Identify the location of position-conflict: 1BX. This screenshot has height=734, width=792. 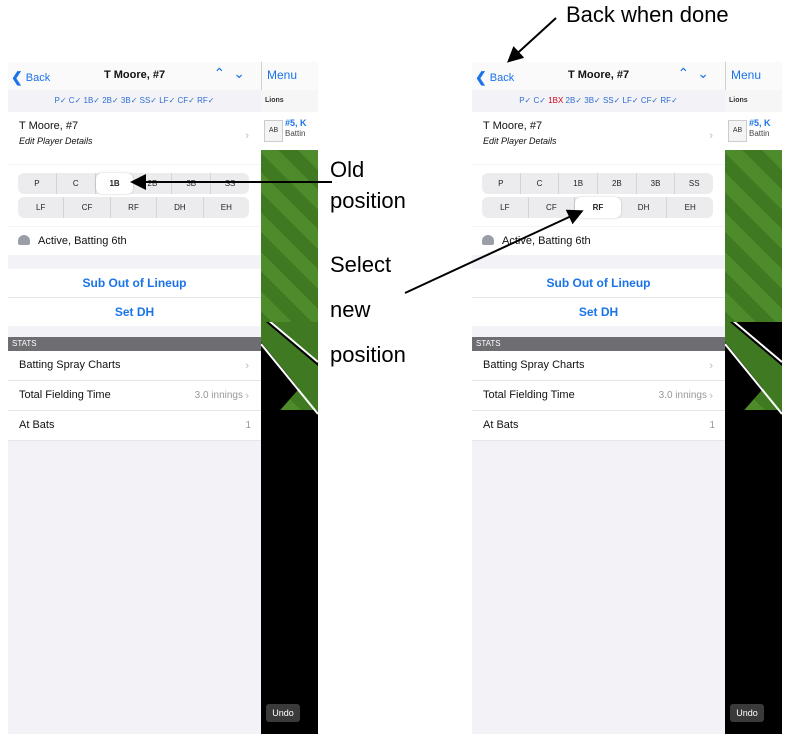
(556, 100).